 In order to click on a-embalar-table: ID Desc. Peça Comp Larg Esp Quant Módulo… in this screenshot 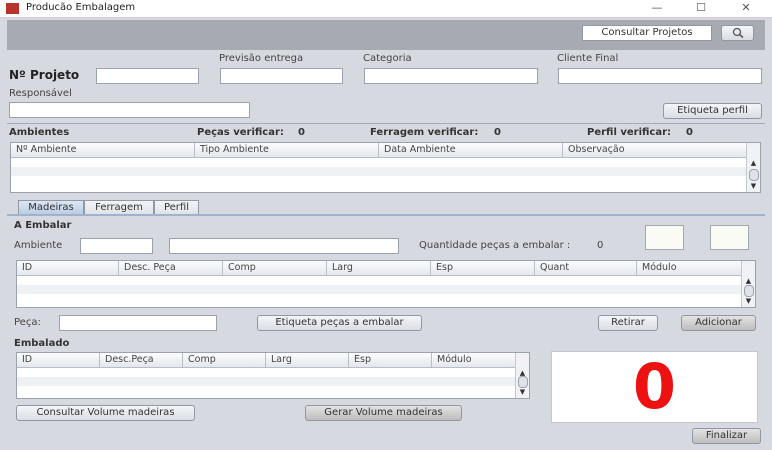, I will do `click(386, 284)`.